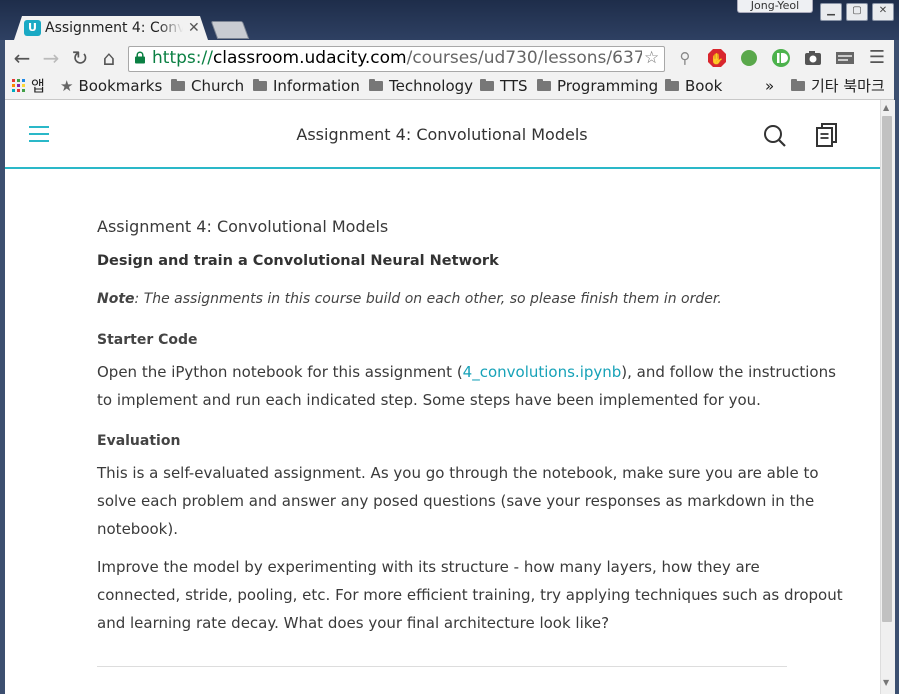 This screenshot has height=694, width=899. Describe the element at coordinates (651, 58) in the screenshot. I see `bookmark-star-icon: ☆` at that location.